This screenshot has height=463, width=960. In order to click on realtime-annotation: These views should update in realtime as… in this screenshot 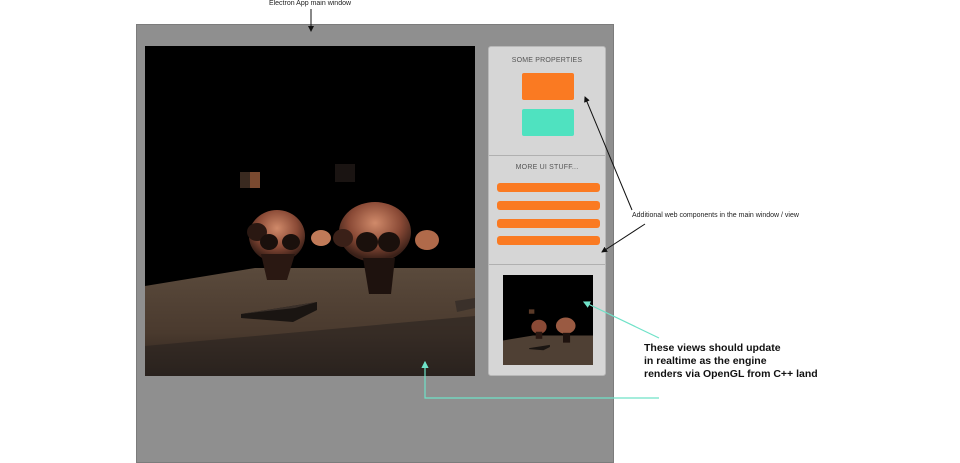, I will do `click(754, 361)`.